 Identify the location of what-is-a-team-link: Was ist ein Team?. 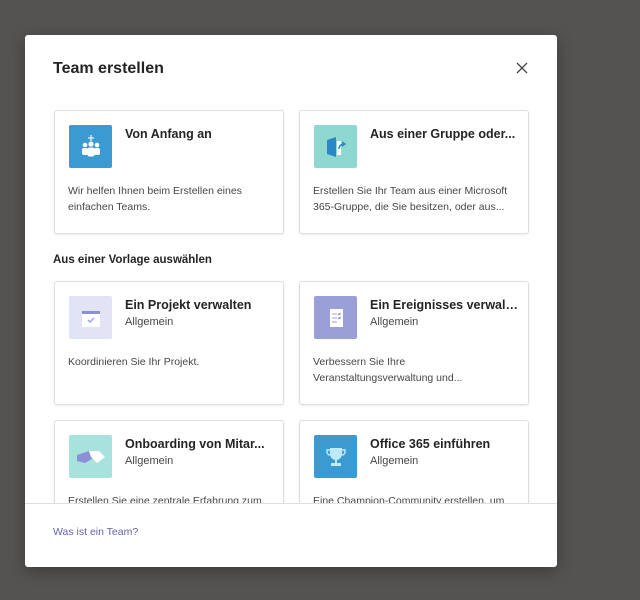
(95, 532).